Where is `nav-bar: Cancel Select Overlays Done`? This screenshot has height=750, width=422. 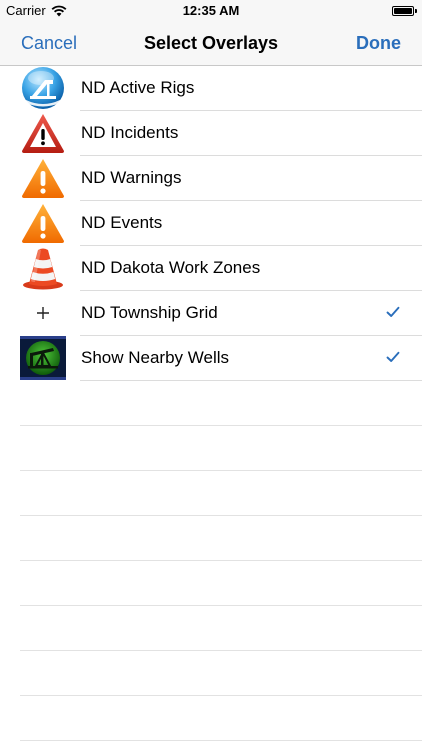
nav-bar: Cancel Select Overlays Done is located at coordinates (211, 44).